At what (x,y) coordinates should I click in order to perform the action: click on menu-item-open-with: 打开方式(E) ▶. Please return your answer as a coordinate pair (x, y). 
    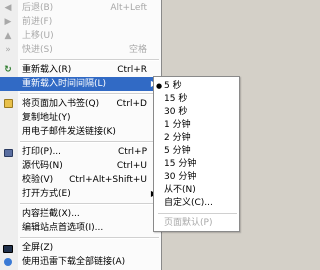
    Looking at the image, I should click on (80, 194).